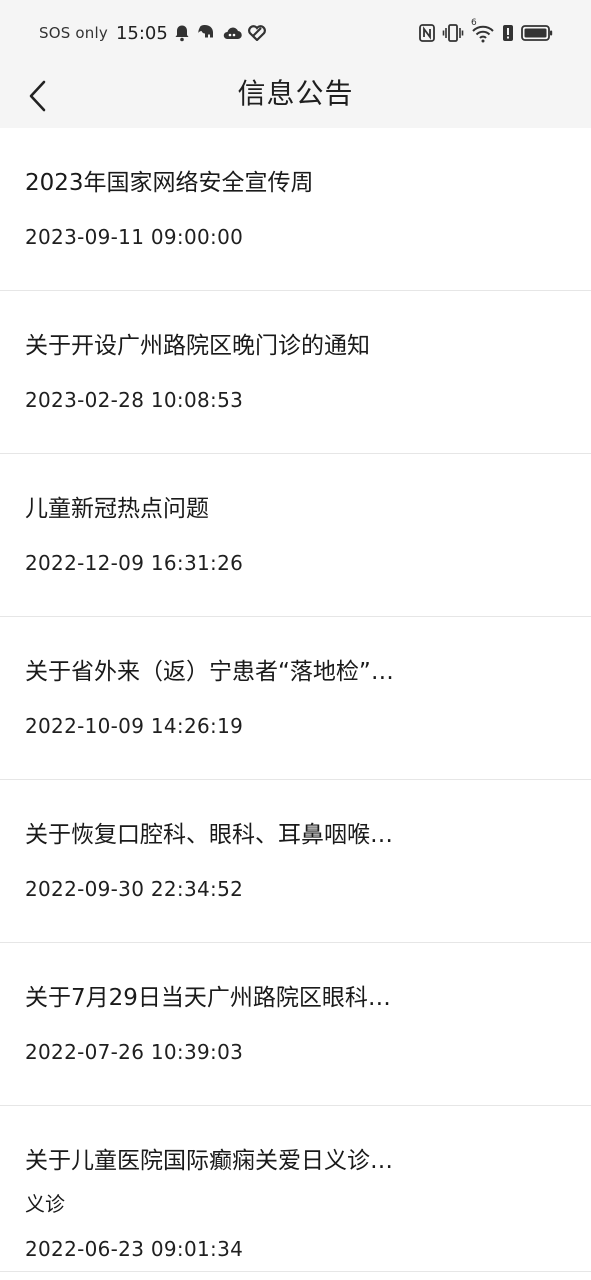 The height and width of the screenshot is (1280, 591). What do you see at coordinates (134, 1052) in the screenshot?
I see `notice-date: 2022-07-26 10:39:03` at bounding box center [134, 1052].